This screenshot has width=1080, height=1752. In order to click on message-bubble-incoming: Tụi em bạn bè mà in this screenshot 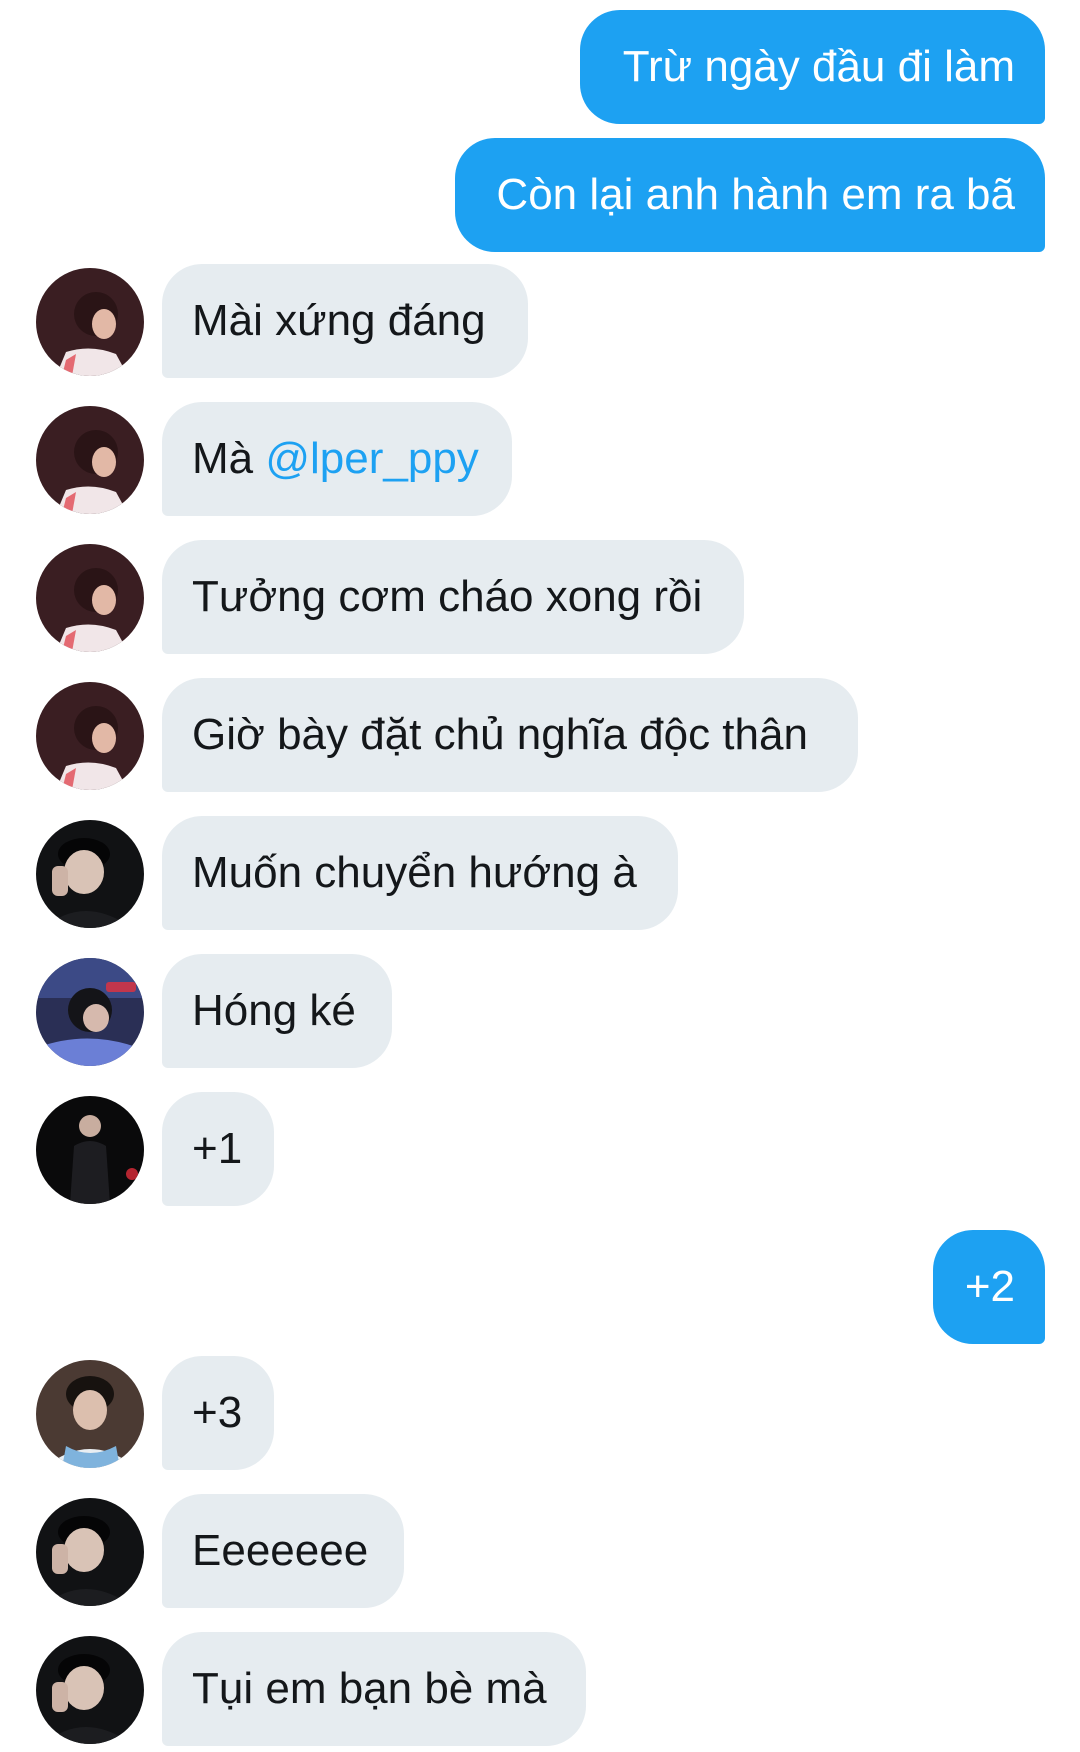, I will do `click(374, 1689)`.